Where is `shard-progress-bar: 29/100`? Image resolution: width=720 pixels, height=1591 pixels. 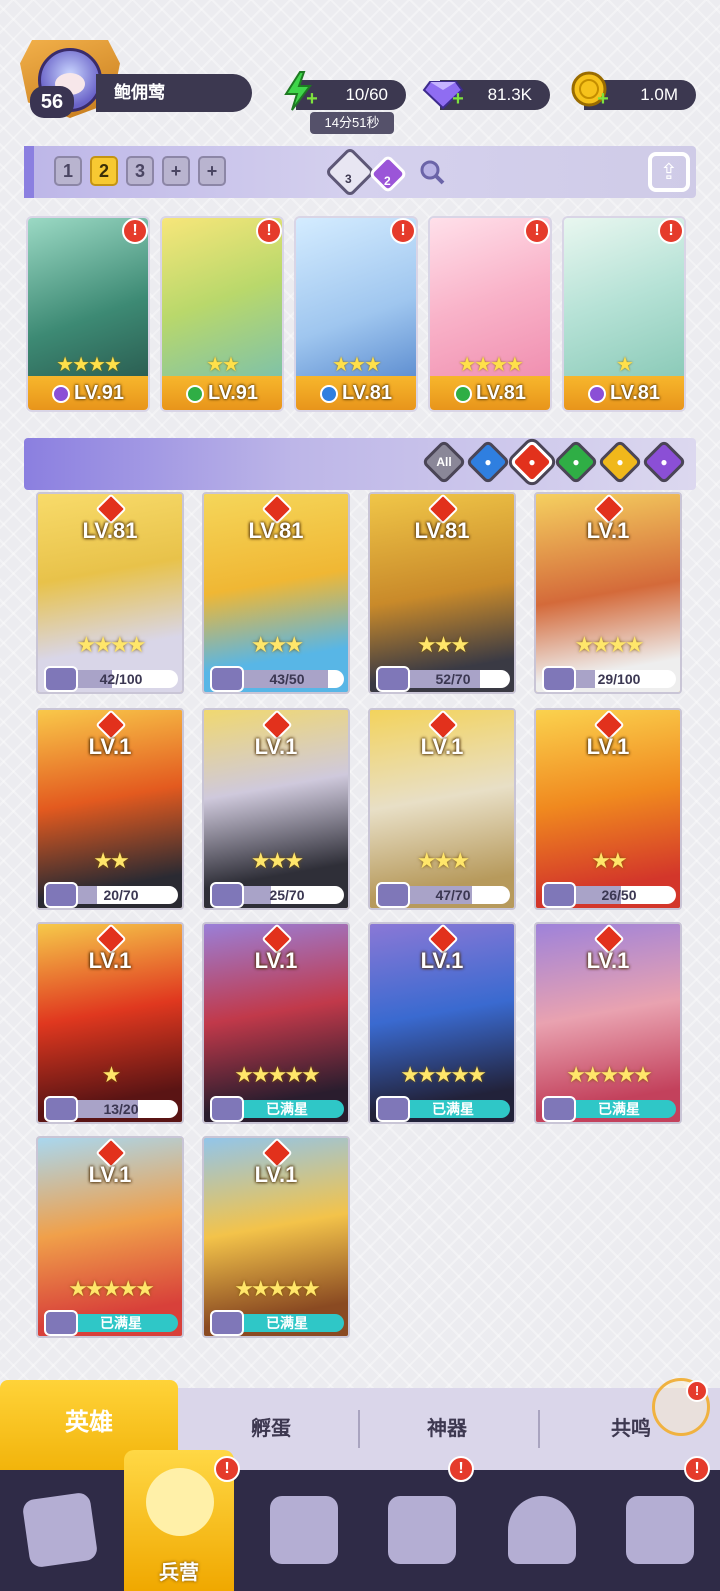 shard-progress-bar: 29/100 is located at coordinates (619, 679).